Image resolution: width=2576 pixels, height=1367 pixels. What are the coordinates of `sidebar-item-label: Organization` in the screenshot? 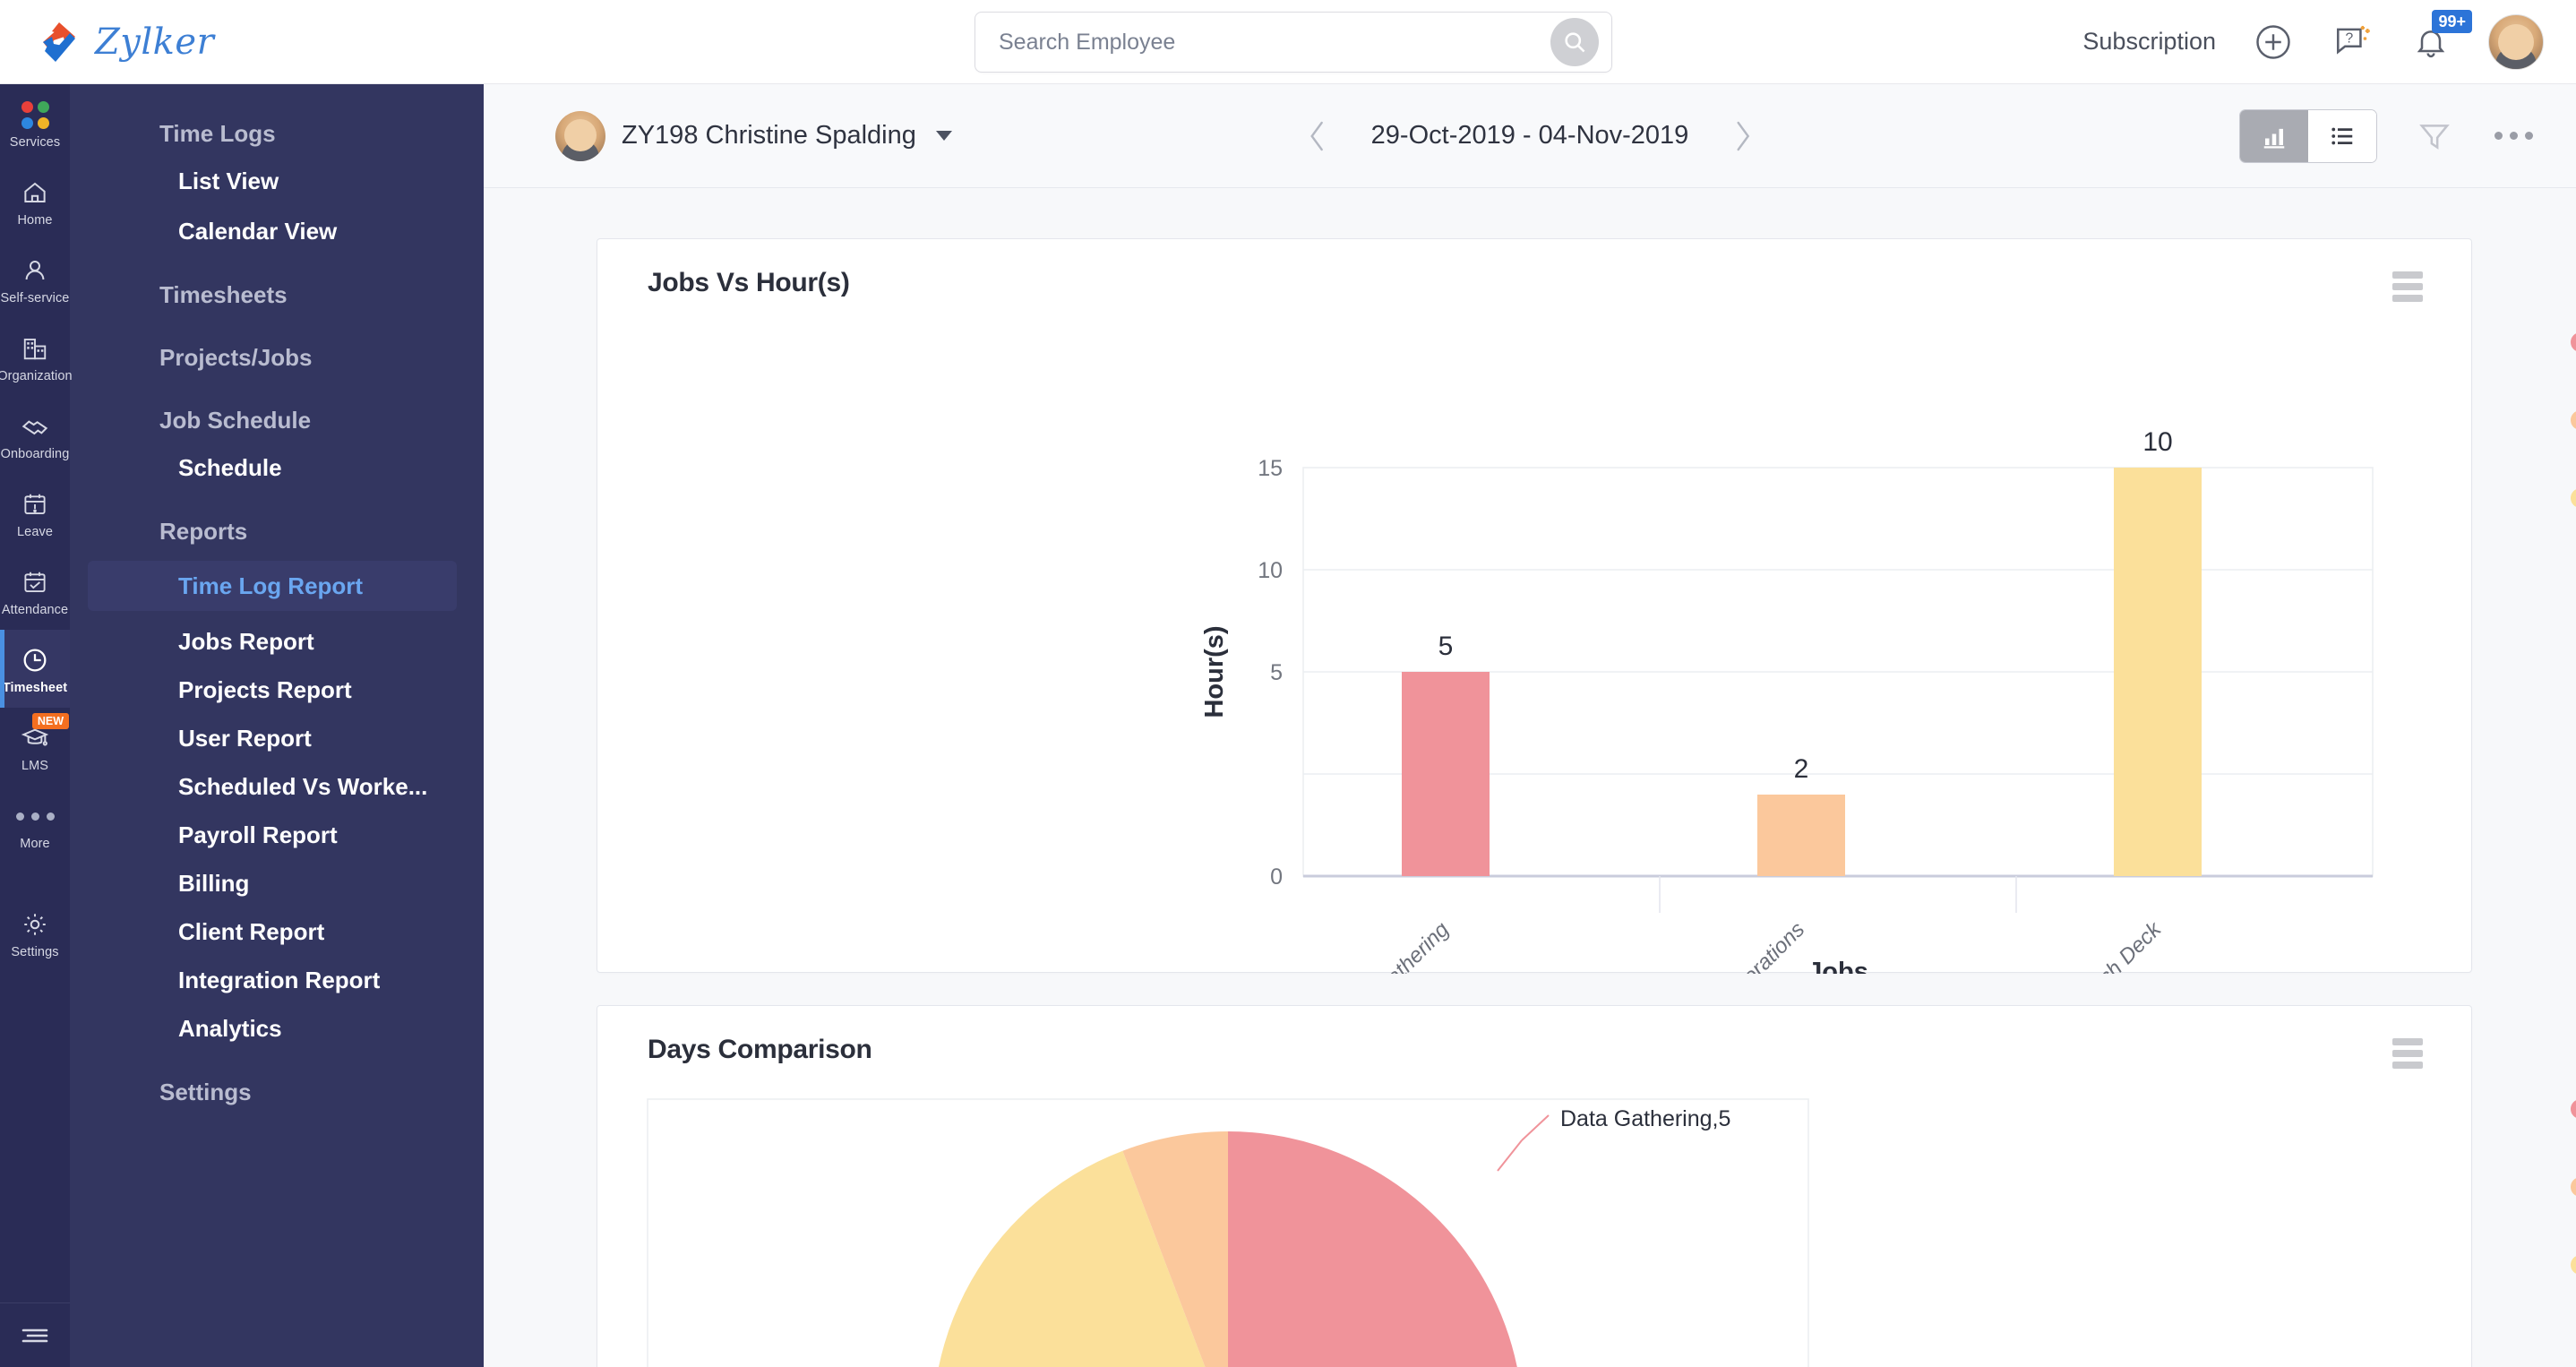 It's located at (36, 376).